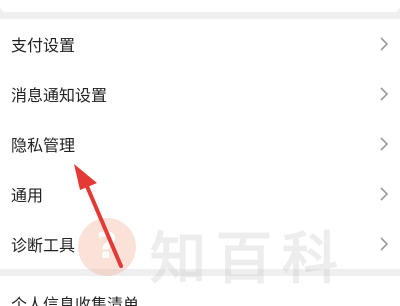 Image resolution: width=400 pixels, height=306 pixels. What do you see at coordinates (59, 95) in the screenshot?
I see `settings-item-label: 消息通知设置` at bounding box center [59, 95].